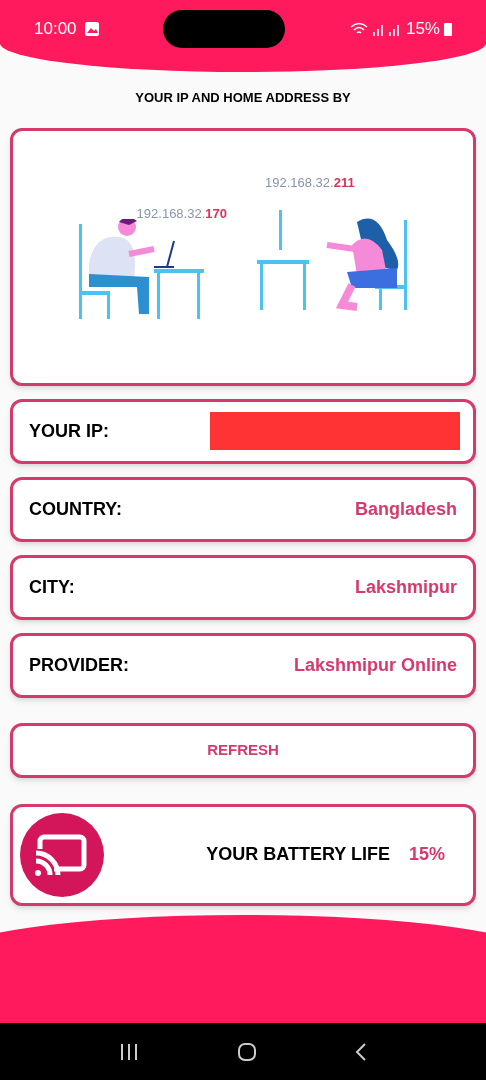  I want to click on ip-label: 192.168.32.170, so click(181, 213).